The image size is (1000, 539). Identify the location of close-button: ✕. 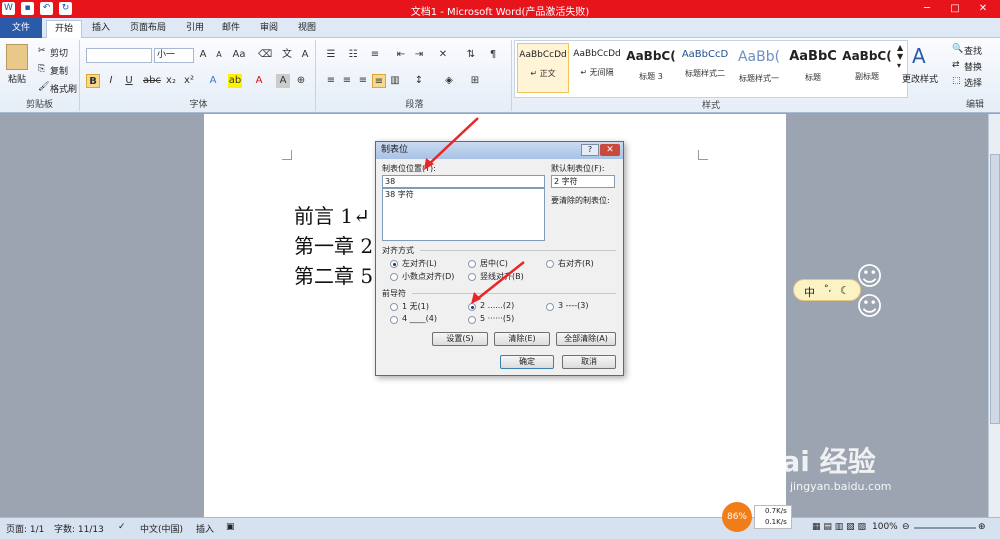
(983, 8).